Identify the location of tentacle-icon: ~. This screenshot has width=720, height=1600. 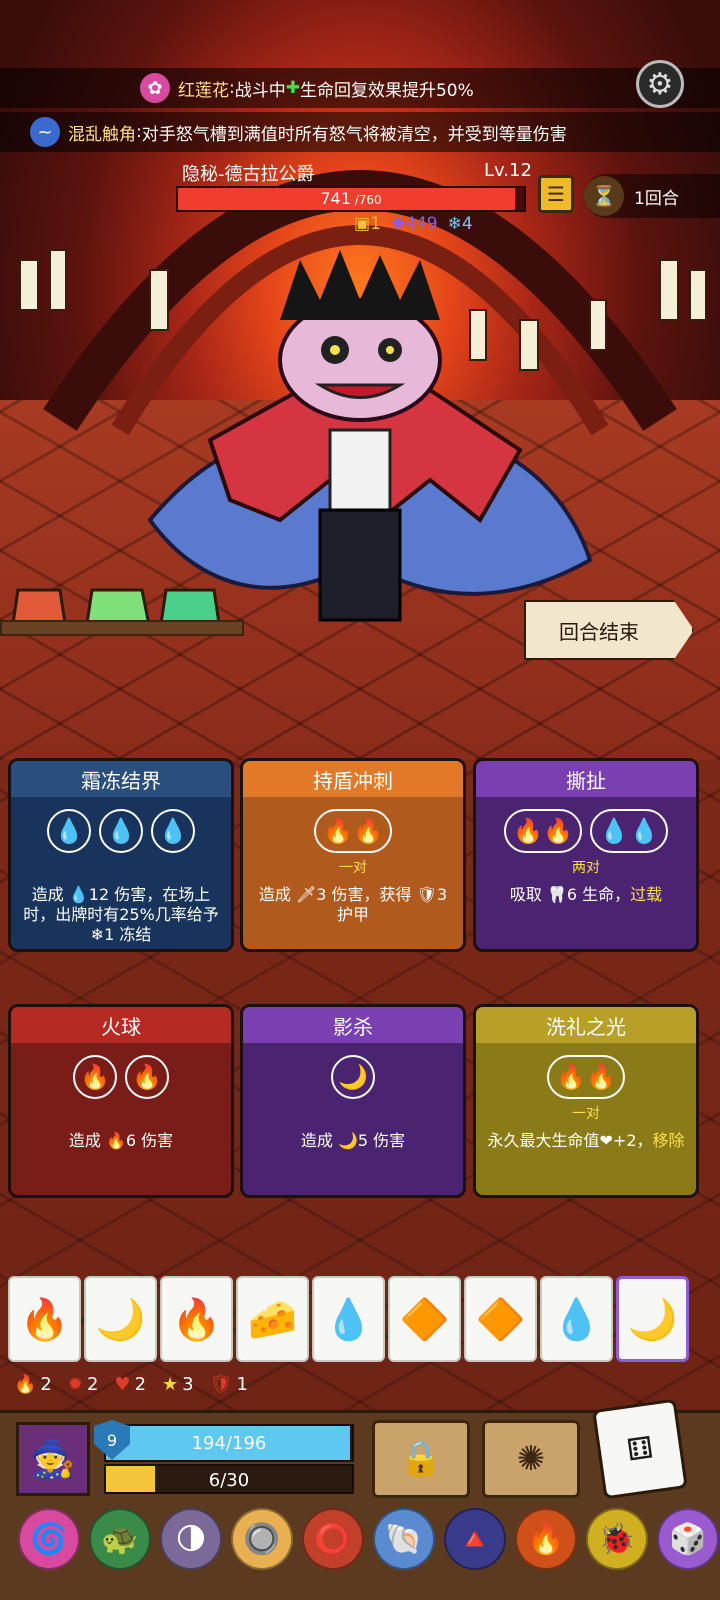
(45, 132).